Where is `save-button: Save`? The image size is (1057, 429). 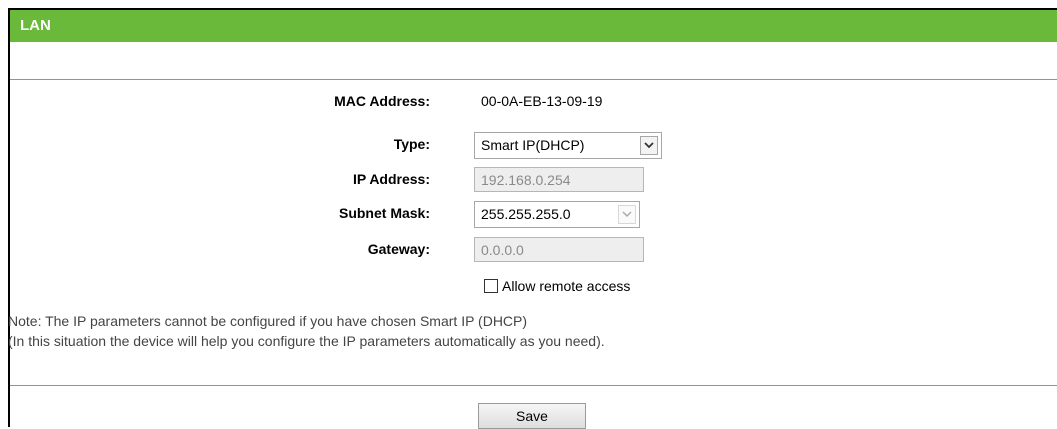
save-button: Save is located at coordinates (532, 416).